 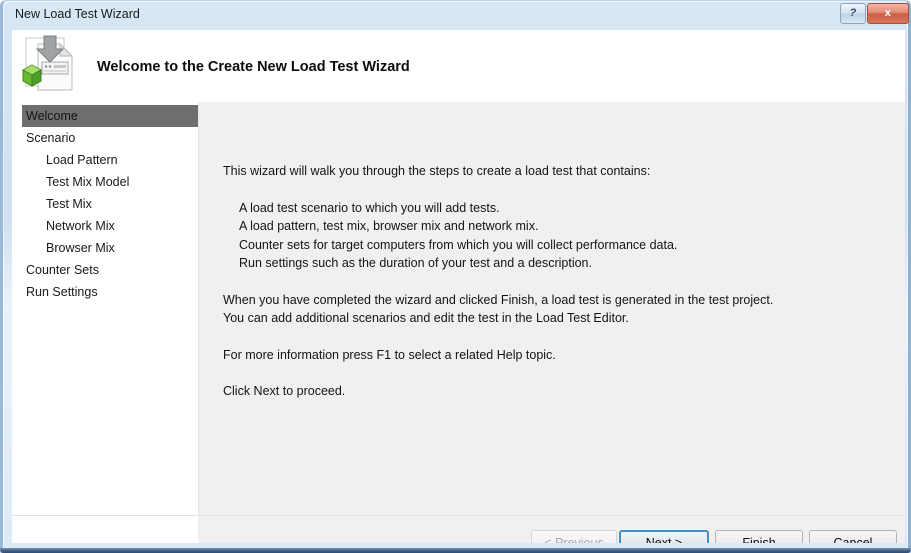 What do you see at coordinates (455, 550) in the screenshot?
I see `window-bottom-border` at bounding box center [455, 550].